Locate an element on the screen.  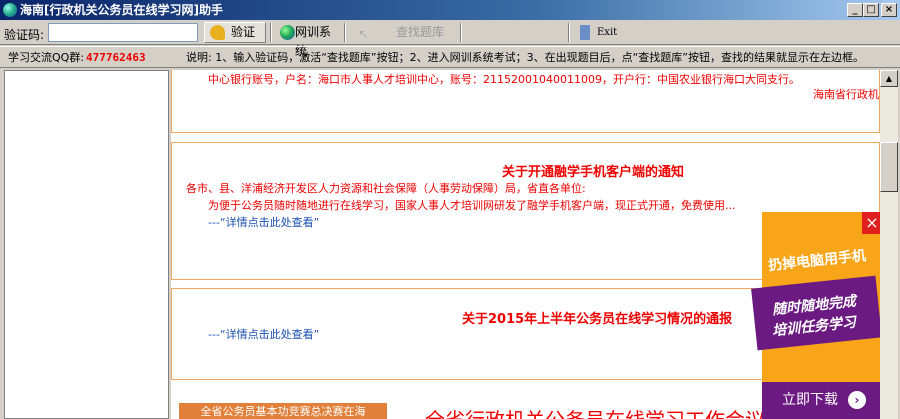
search-bank-button: ↖ 查找题库 is located at coordinates (405, 32).